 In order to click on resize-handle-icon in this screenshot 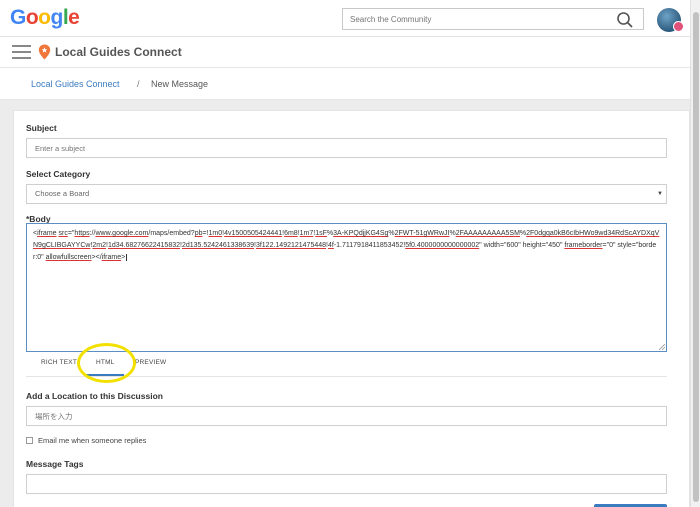, I will do `click(662, 347)`.